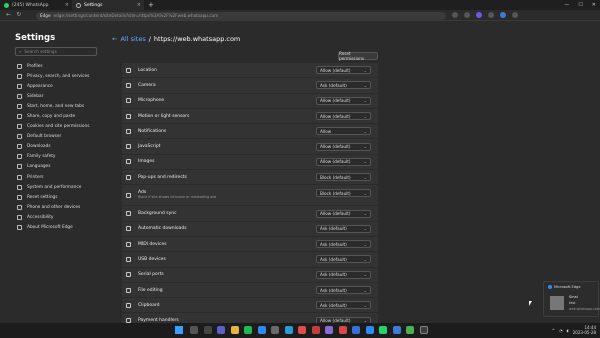 The height and width of the screenshot is (338, 600). I want to click on popup-icon, so click(128, 177).